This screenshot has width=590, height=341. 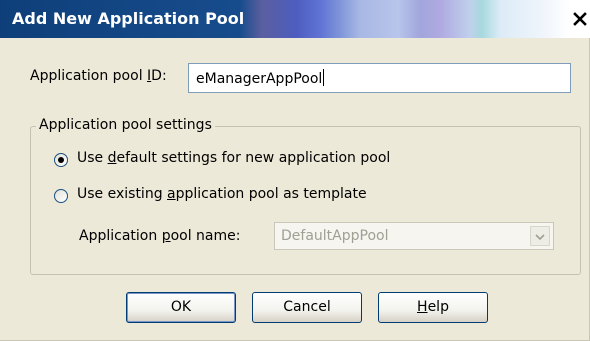 What do you see at coordinates (125, 125) in the screenshot?
I see `pool-settings-legend: Application pool settings` at bounding box center [125, 125].